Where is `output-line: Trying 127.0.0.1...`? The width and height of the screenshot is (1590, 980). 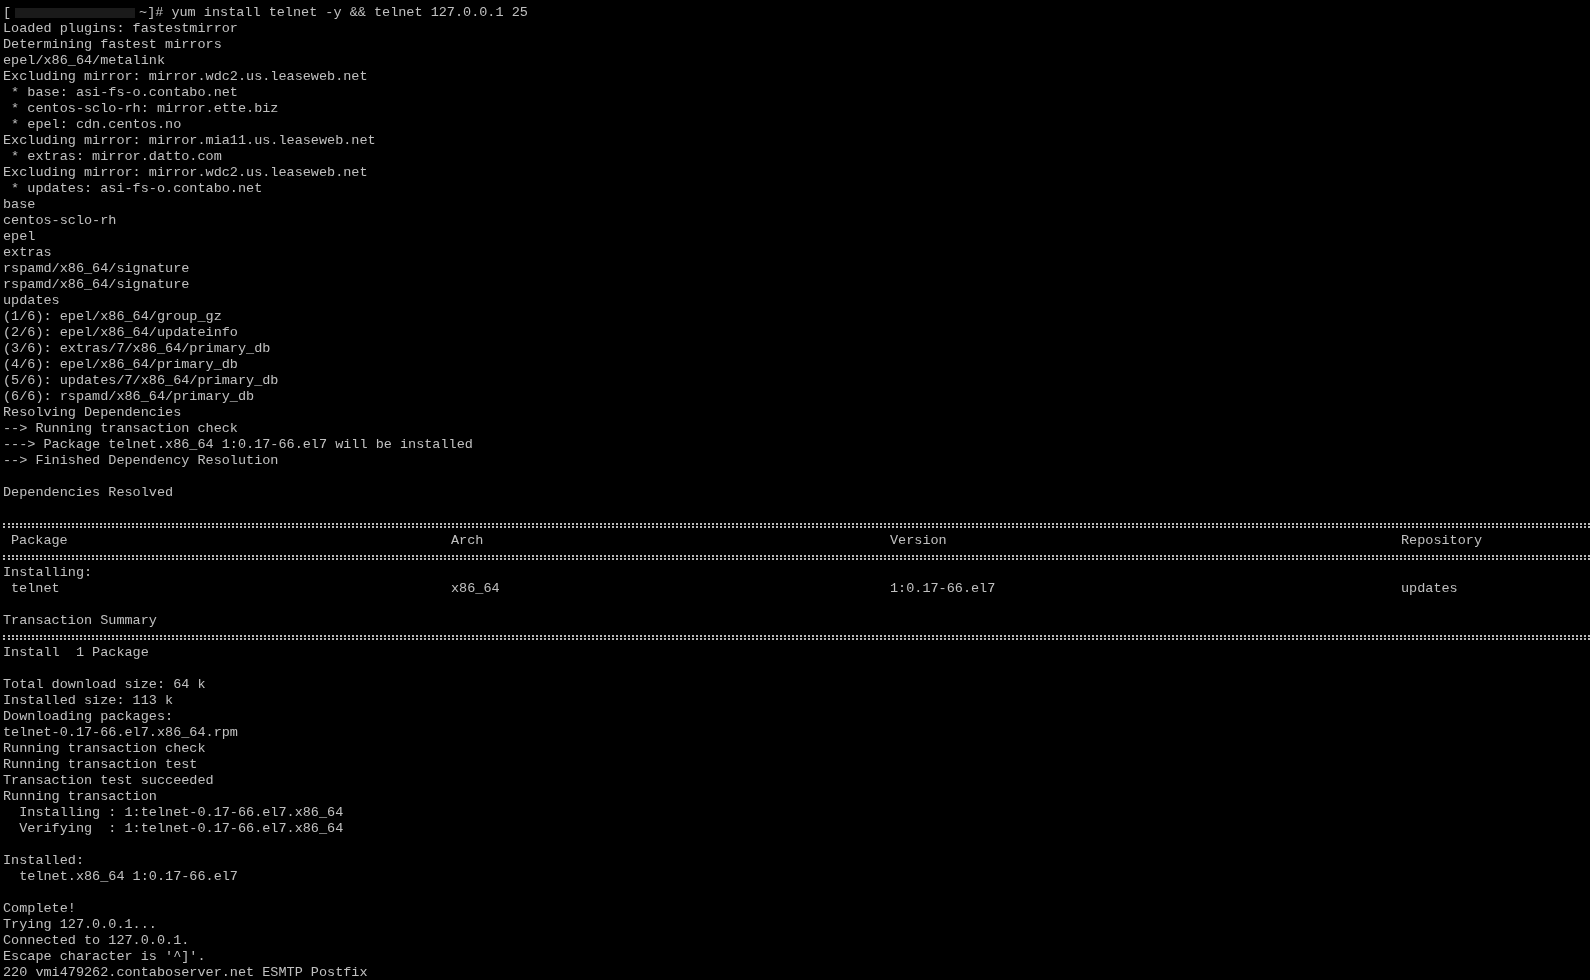 output-line: Trying 127.0.0.1... is located at coordinates (80, 925).